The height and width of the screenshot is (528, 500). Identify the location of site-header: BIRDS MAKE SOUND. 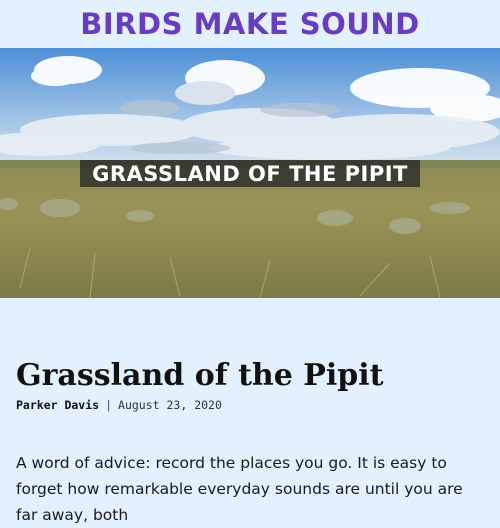
(250, 24).